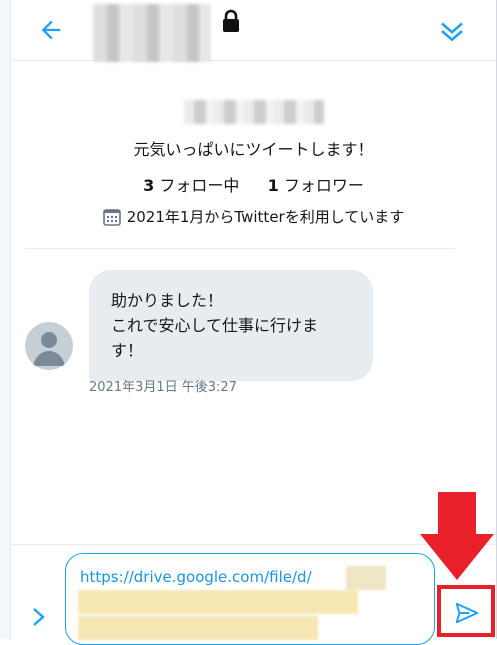  What do you see at coordinates (253, 31) in the screenshot?
I see `conversation-header` at bounding box center [253, 31].